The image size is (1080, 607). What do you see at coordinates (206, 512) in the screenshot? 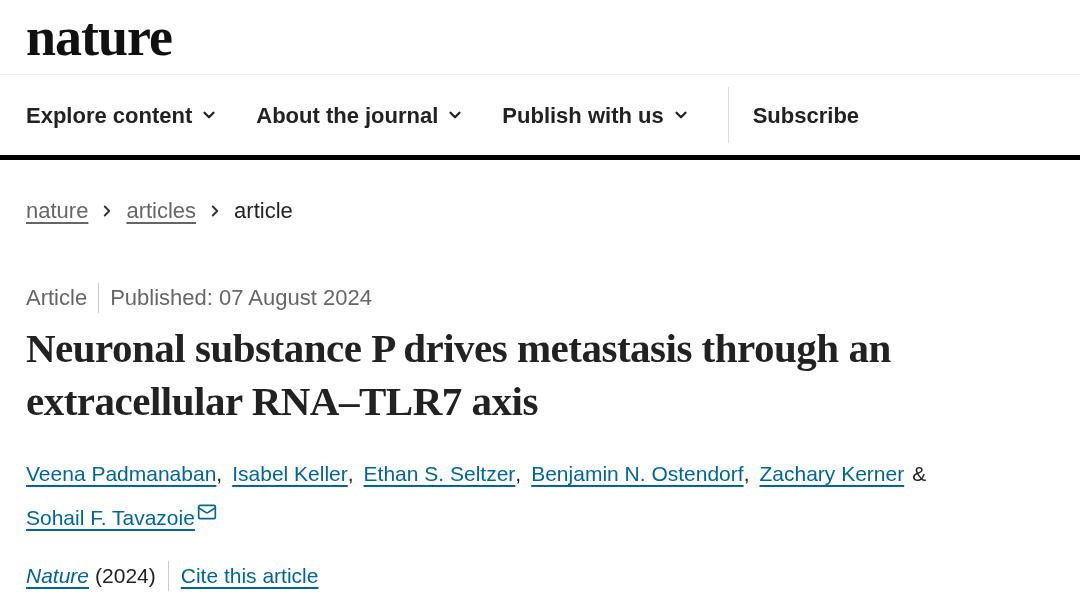
I see `mail-icon` at bounding box center [206, 512].